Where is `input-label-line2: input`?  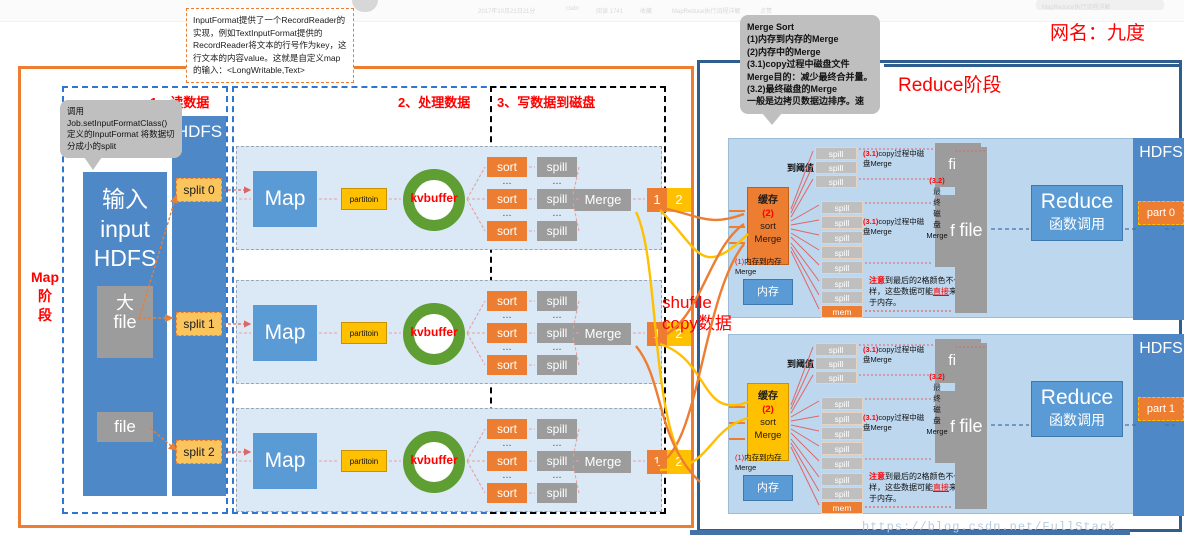 input-label-line2: input is located at coordinates (125, 229).